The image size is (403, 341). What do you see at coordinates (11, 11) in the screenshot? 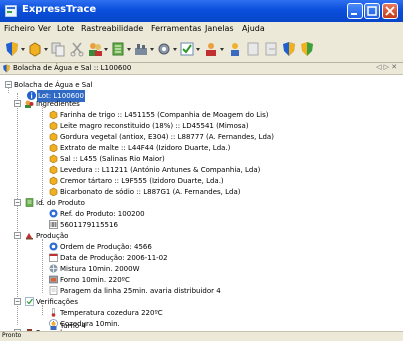
I see `app-icon` at bounding box center [11, 11].